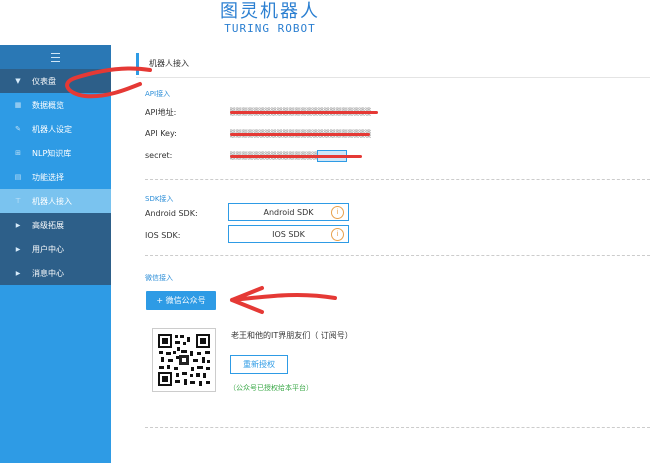  I want to click on annotation-arrow-dashboard, so click(108, 82).